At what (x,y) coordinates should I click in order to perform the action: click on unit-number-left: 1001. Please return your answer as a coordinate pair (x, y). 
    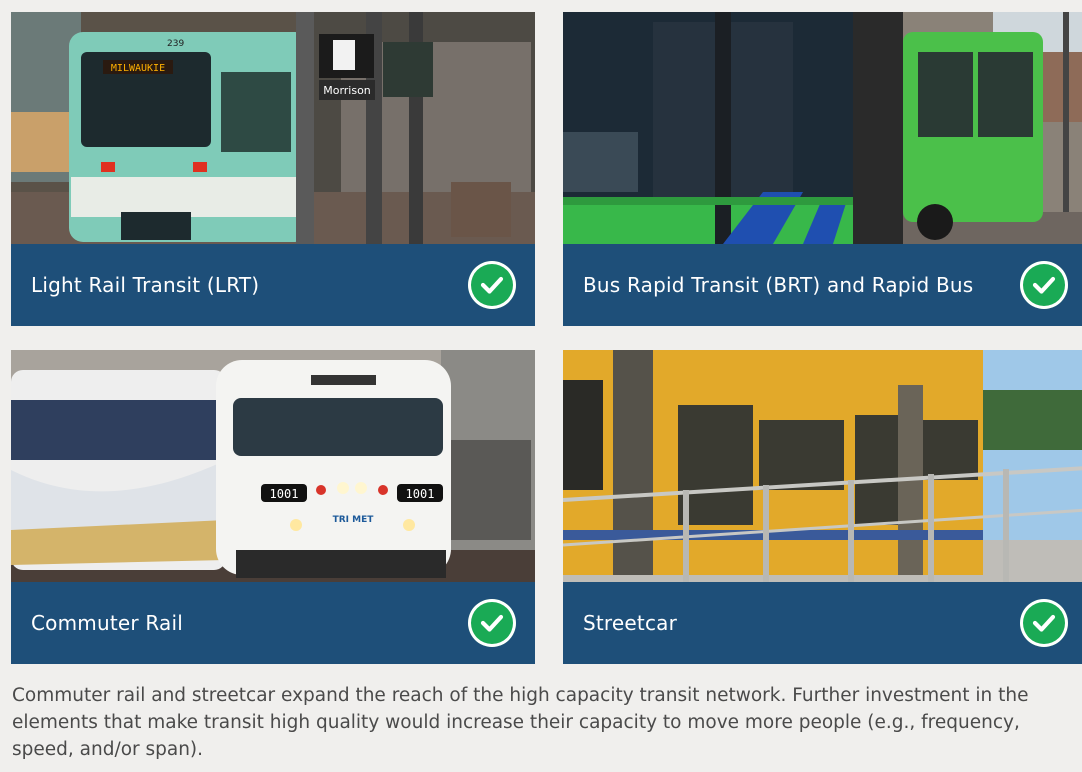
    Looking at the image, I should click on (284, 494).